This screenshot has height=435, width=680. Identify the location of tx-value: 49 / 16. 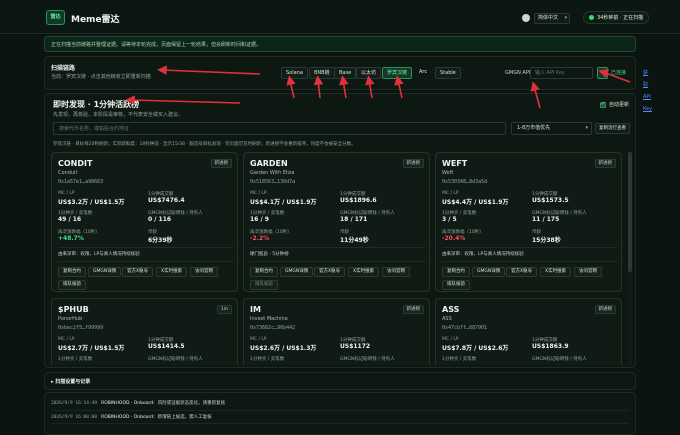
(70, 219).